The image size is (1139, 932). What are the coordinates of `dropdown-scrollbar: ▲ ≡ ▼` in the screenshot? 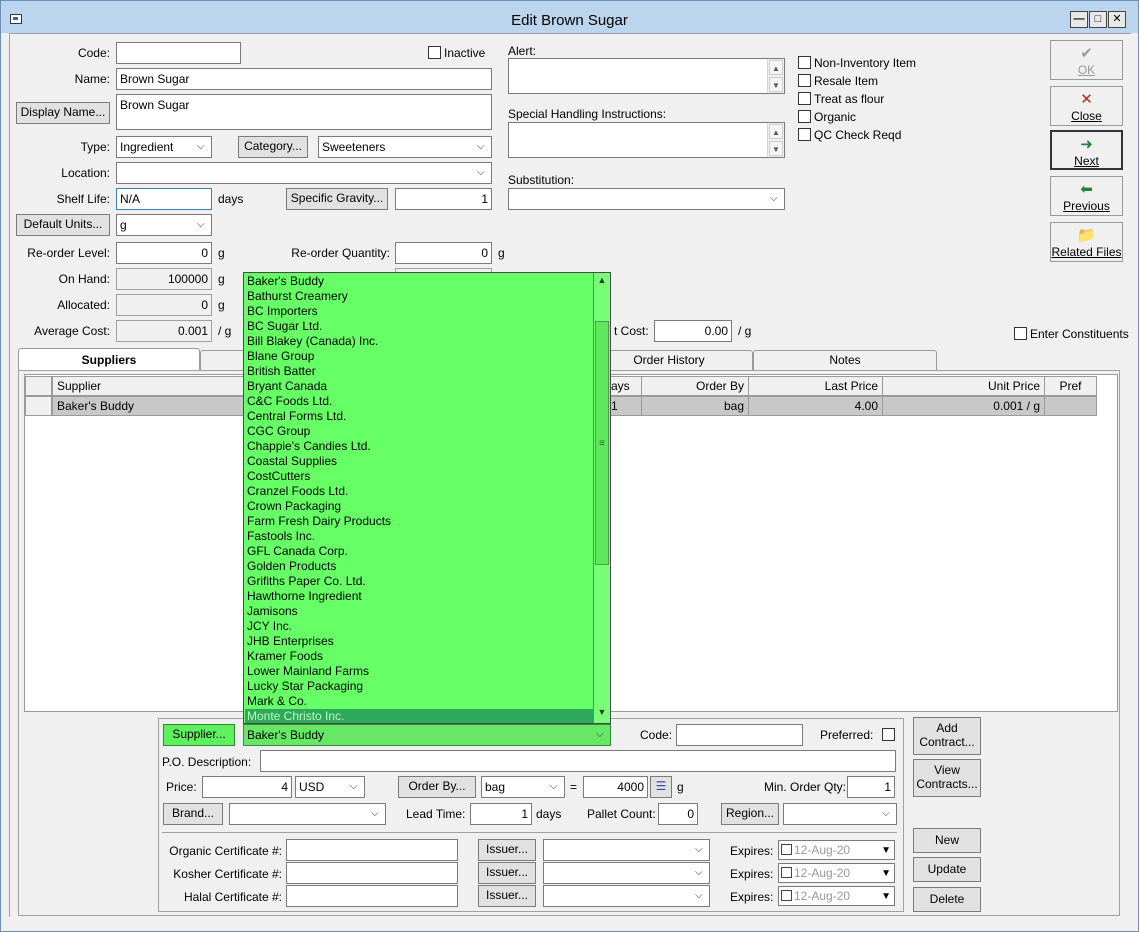 It's located at (601, 498).